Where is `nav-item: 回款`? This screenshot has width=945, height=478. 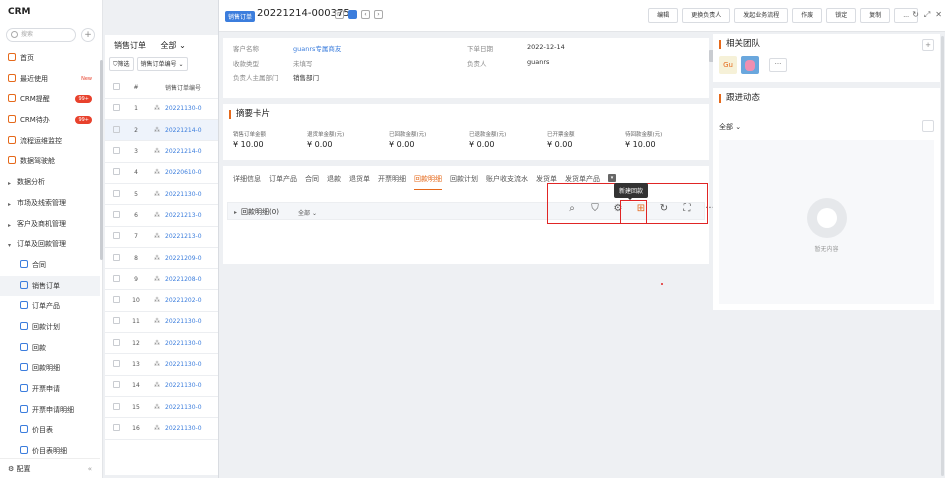
nav-item: 回款 is located at coordinates (50, 348).